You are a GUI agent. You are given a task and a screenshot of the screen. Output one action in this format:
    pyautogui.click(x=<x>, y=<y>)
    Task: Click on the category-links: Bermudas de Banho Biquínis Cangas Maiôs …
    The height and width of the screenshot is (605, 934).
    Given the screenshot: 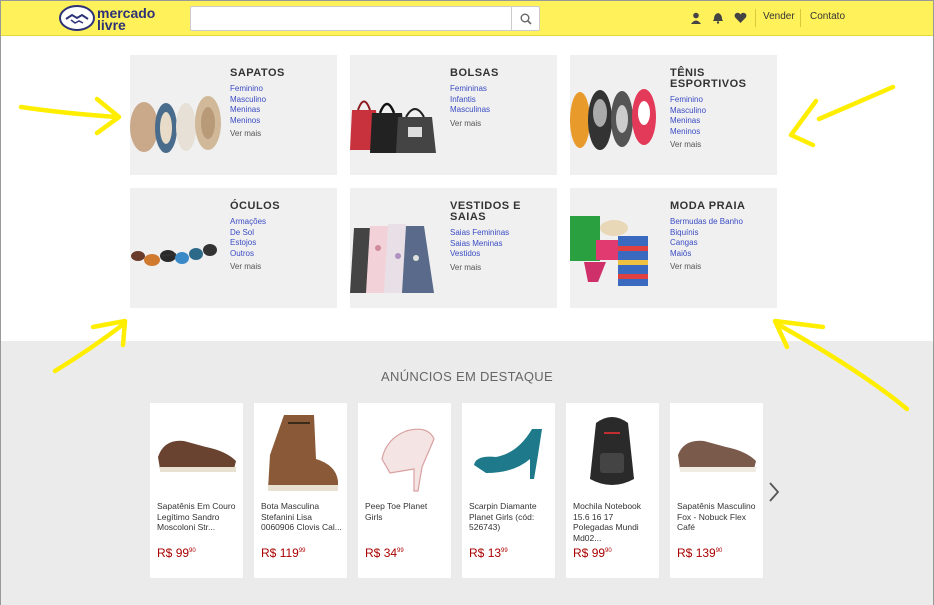 What is the action you would take?
    pyautogui.click(x=706, y=244)
    